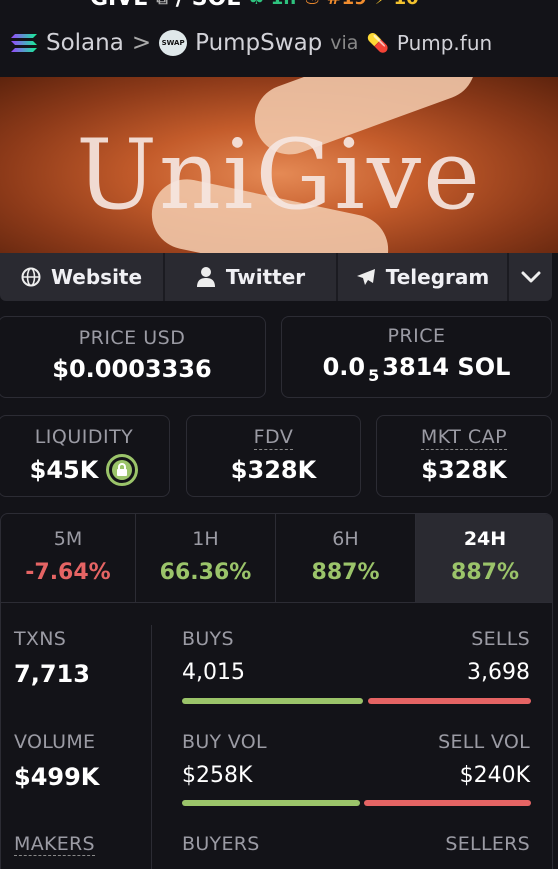 This screenshot has height=869, width=558. I want to click on tab-24h-change: 887%, so click(485, 572).